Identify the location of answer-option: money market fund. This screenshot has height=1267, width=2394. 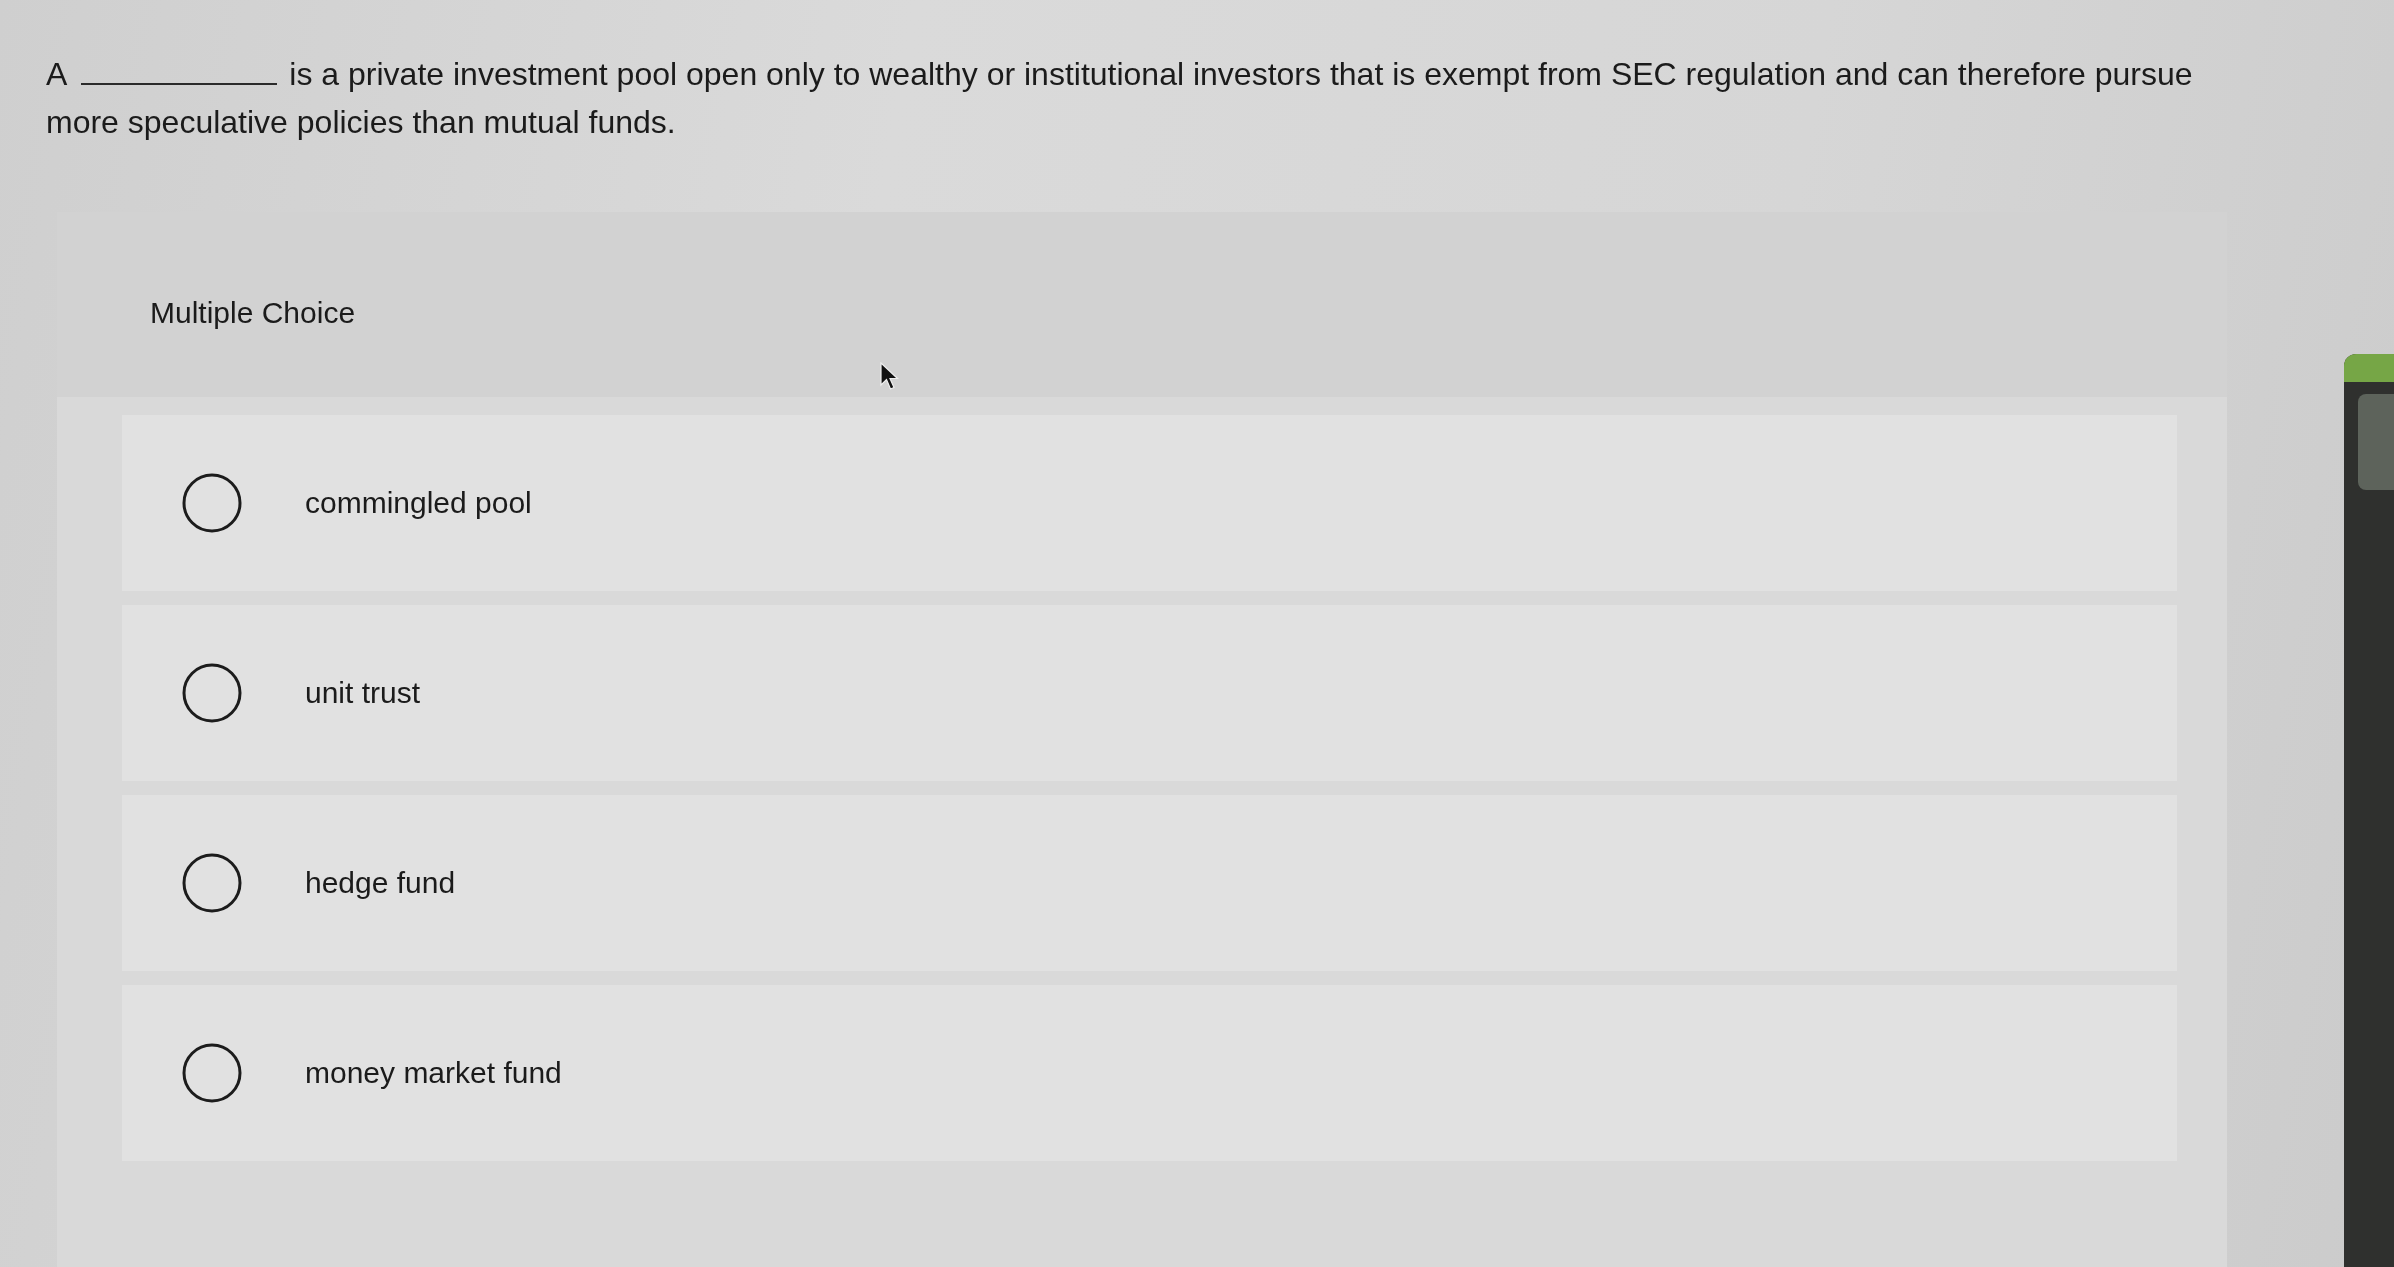
(1149, 1073).